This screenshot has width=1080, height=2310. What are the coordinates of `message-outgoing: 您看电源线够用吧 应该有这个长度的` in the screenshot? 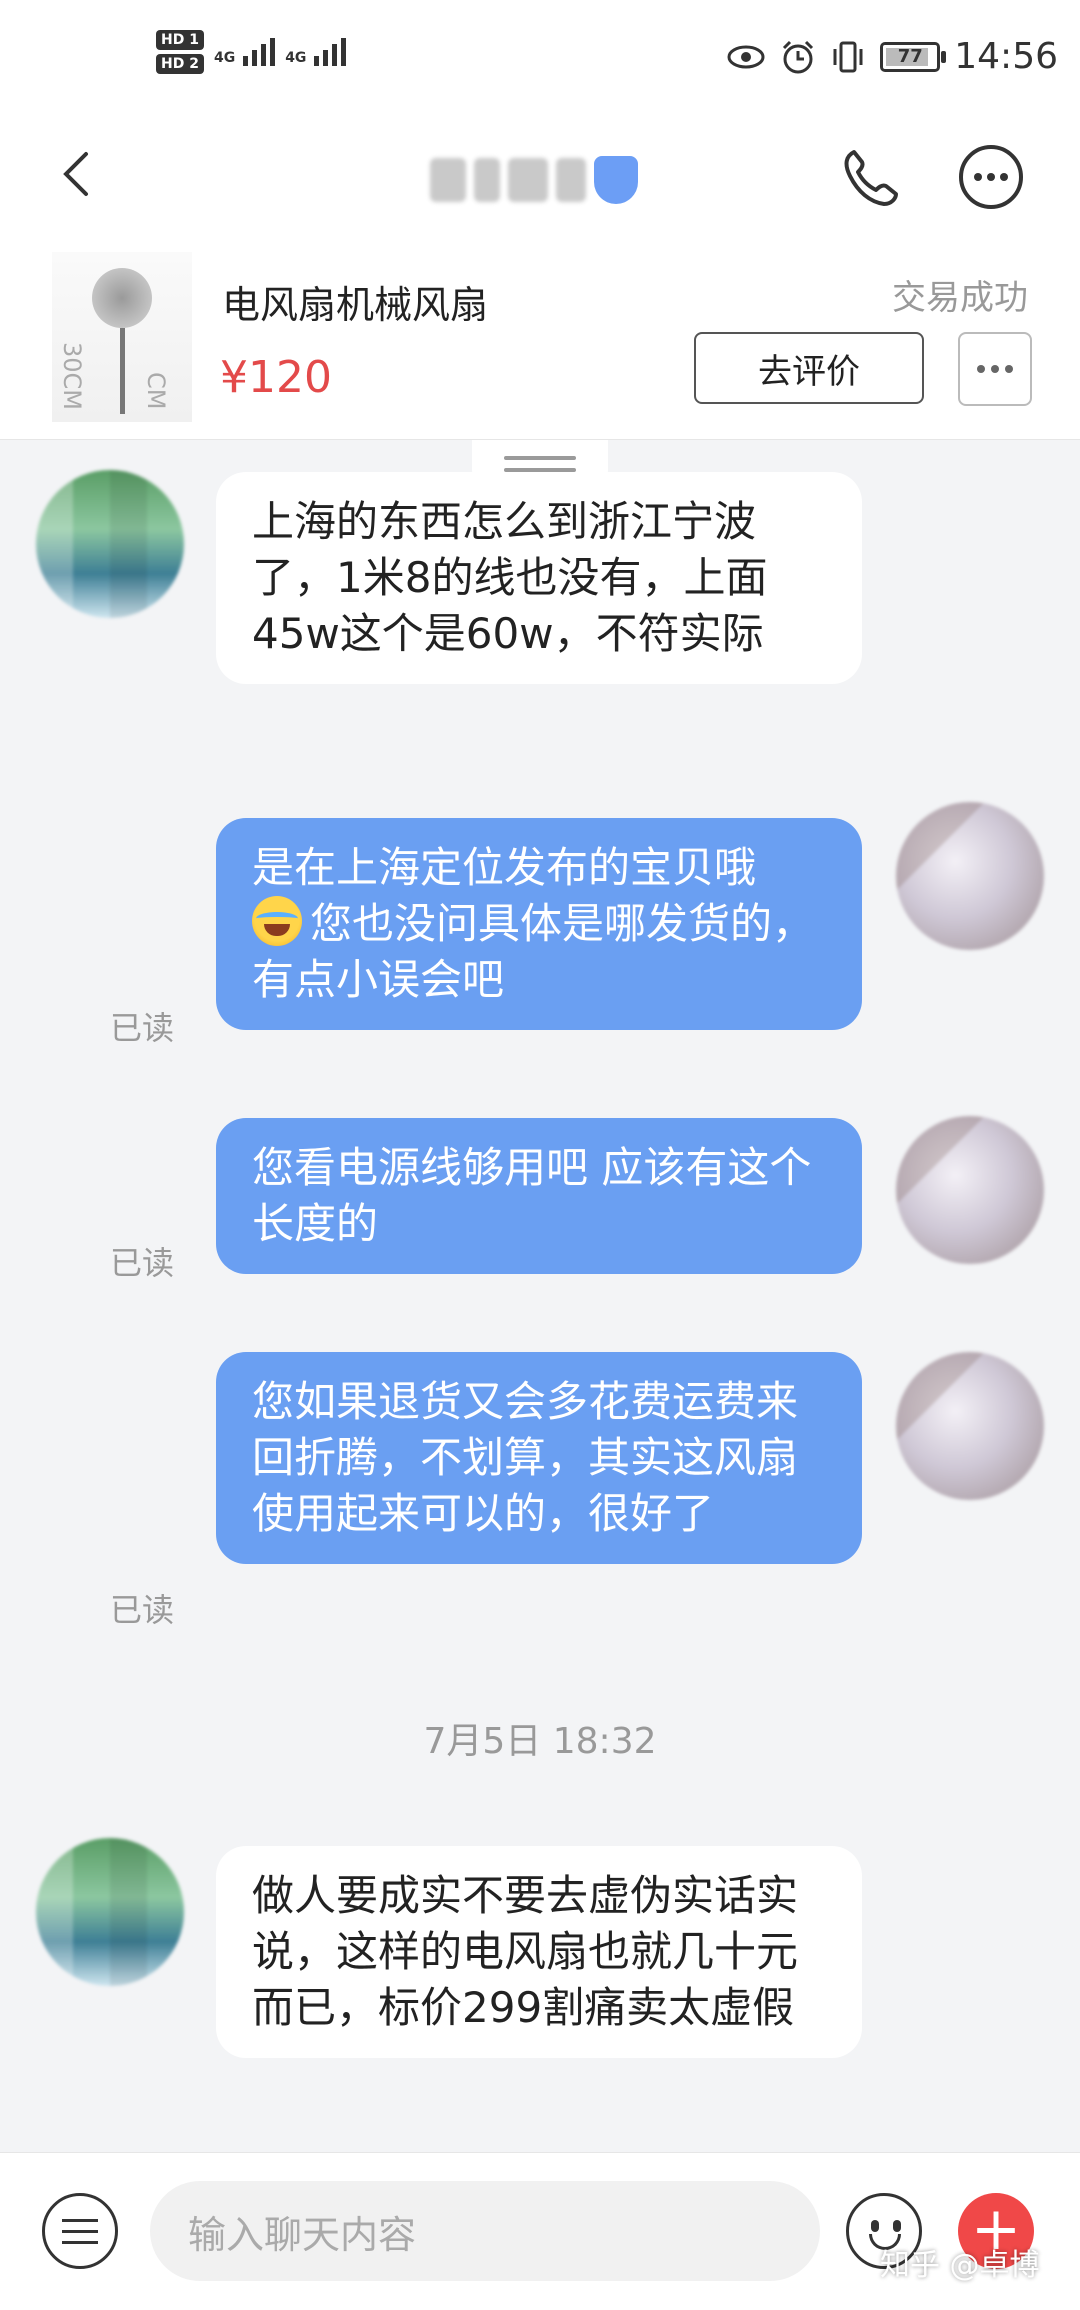 It's located at (539, 1196).